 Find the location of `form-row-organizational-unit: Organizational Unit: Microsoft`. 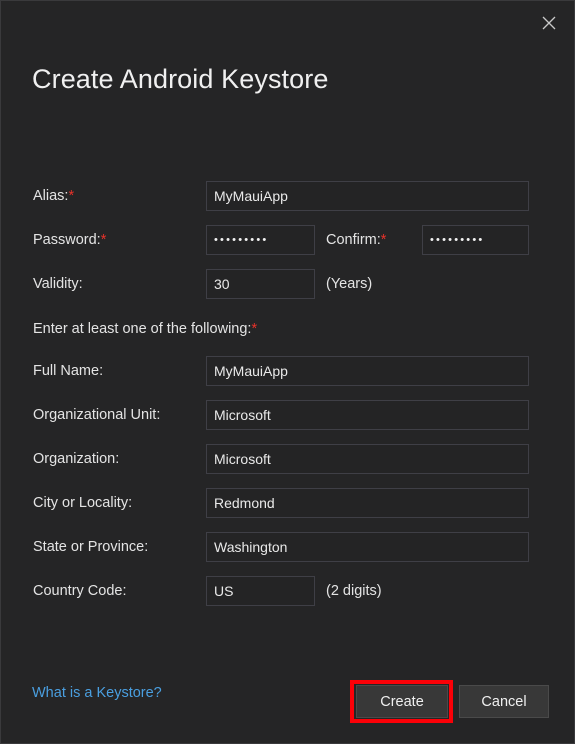

form-row-organizational-unit: Organizational Unit: Microsoft is located at coordinates (287, 415).